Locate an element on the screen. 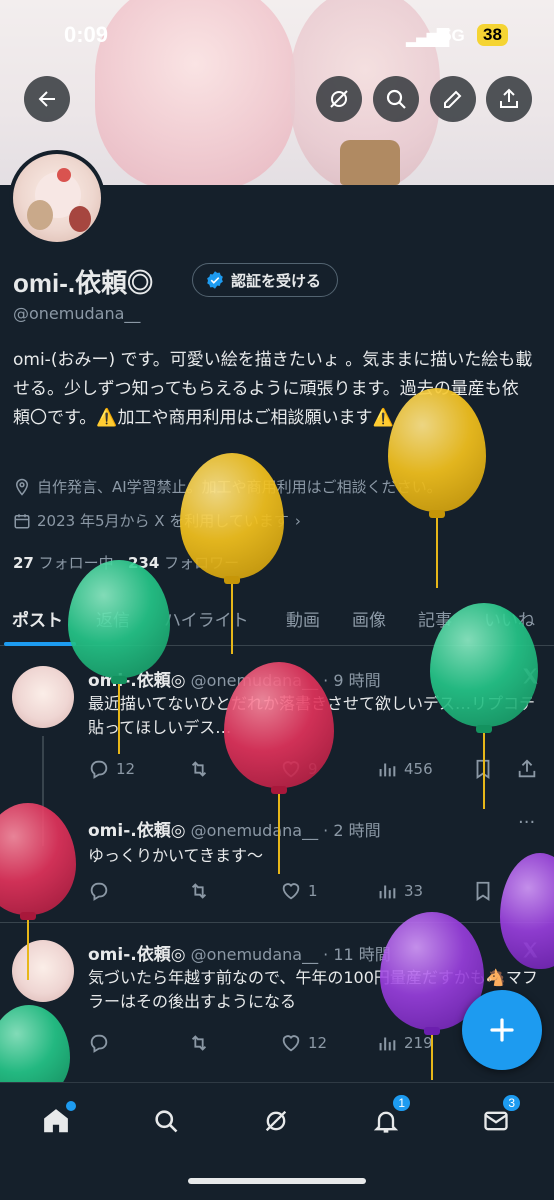 Image resolution: width=554 pixels, height=1200 pixels. edit-button is located at coordinates (453, 99).